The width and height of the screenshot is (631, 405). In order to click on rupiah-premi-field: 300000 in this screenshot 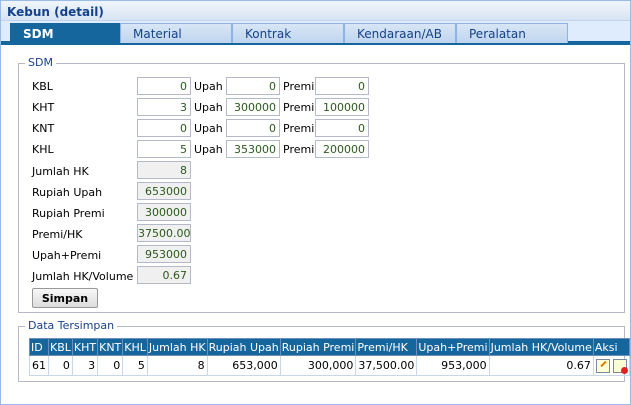, I will do `click(164, 212)`.